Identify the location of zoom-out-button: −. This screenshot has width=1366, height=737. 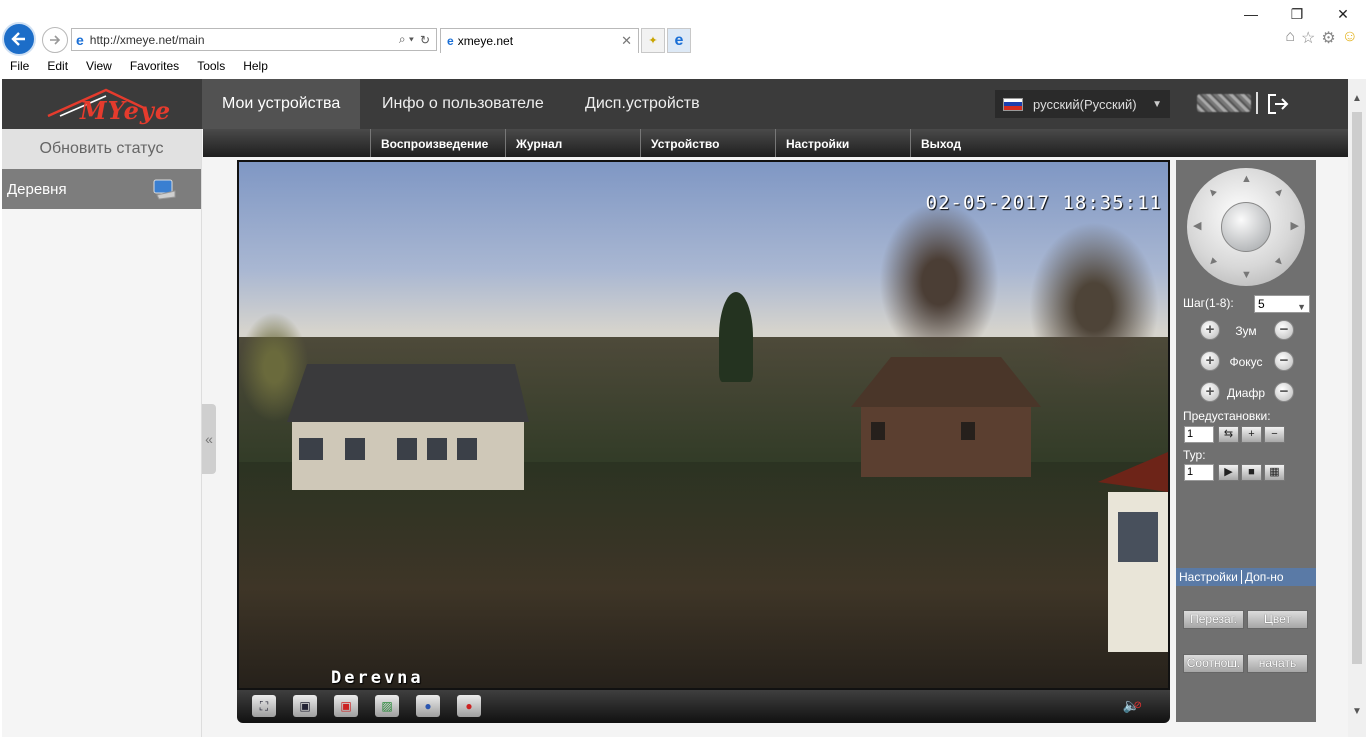
(1284, 330).